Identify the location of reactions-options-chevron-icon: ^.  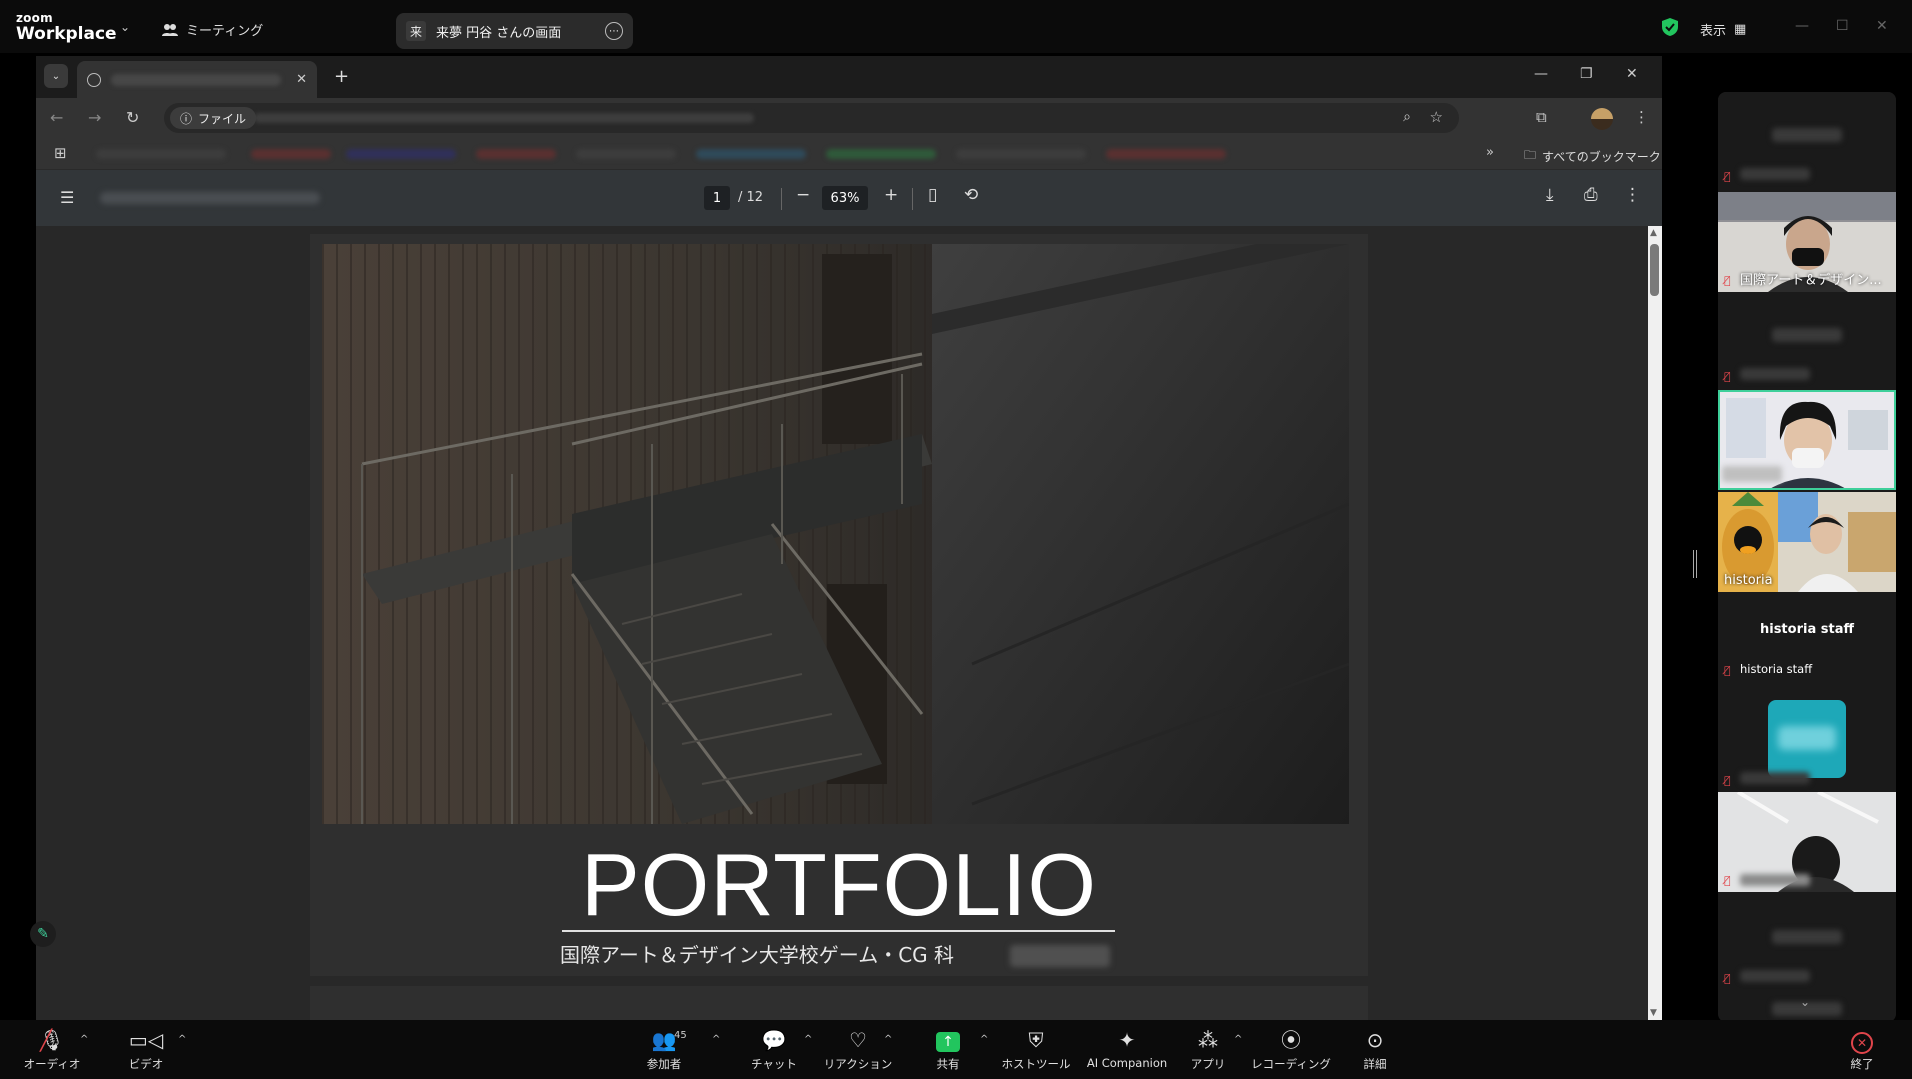
(888, 1039).